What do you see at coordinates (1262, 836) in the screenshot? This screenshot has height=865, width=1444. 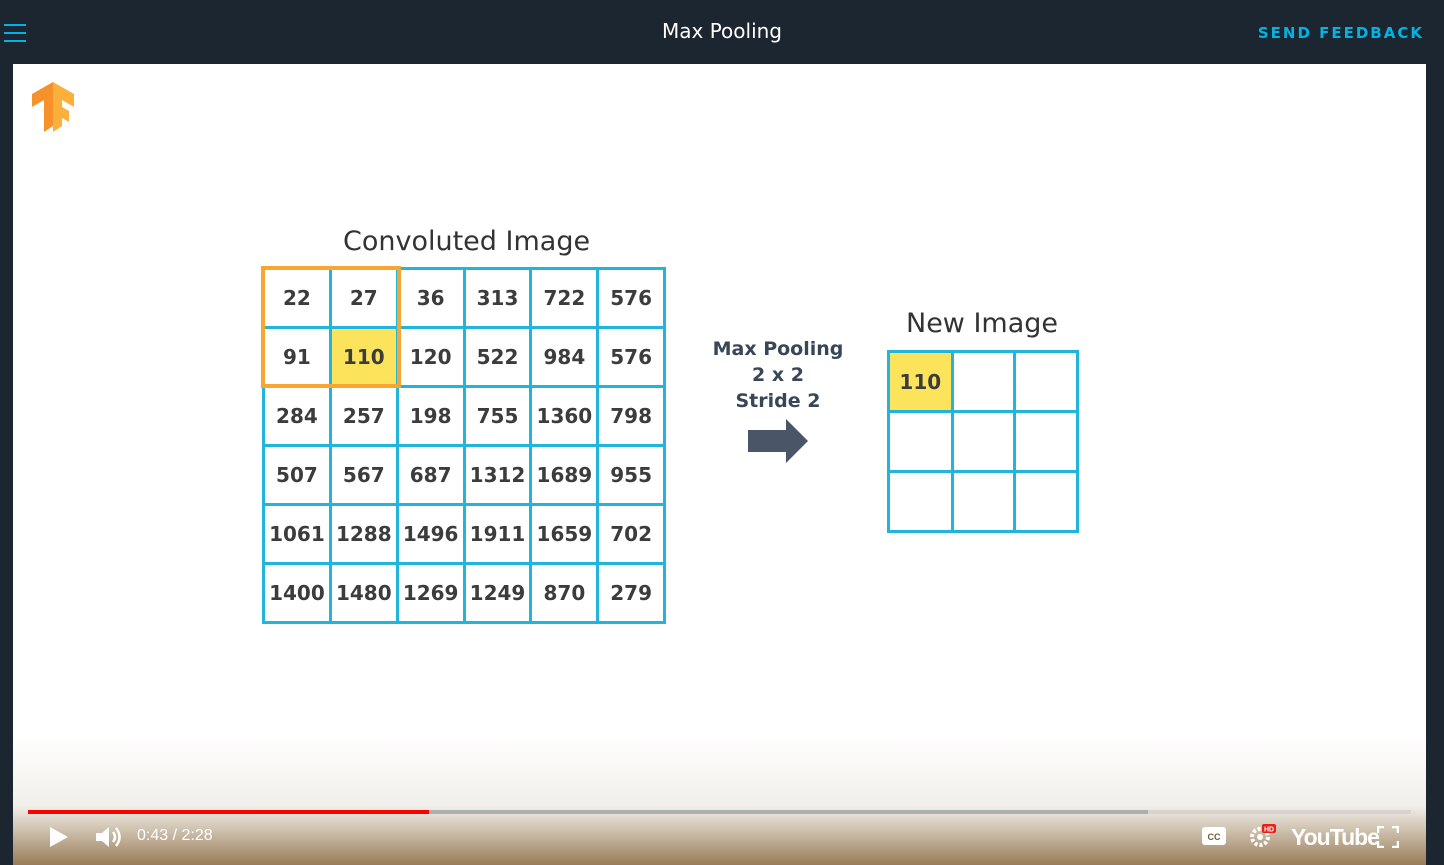 I see `settings-gear-icon: HD` at bounding box center [1262, 836].